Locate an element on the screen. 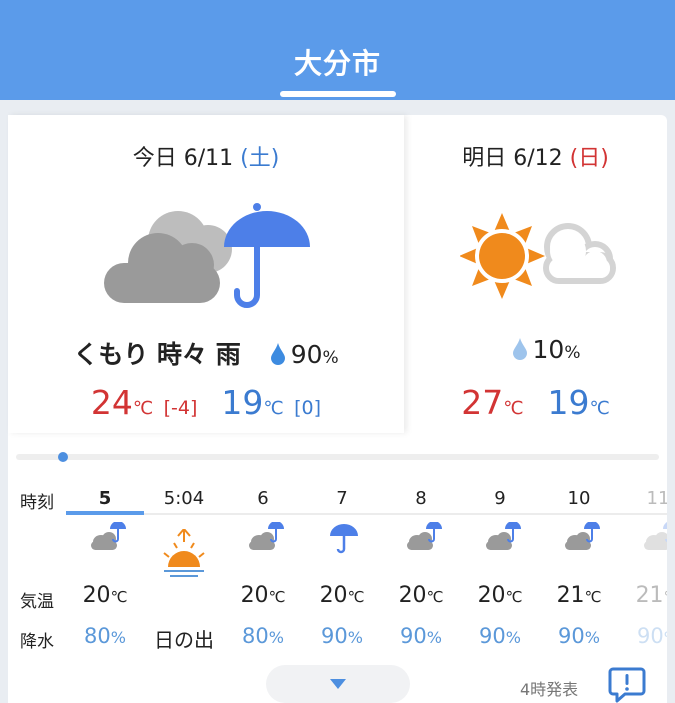 The width and height of the screenshot is (675, 703). app-header: 大分市 is located at coordinates (337, 50).